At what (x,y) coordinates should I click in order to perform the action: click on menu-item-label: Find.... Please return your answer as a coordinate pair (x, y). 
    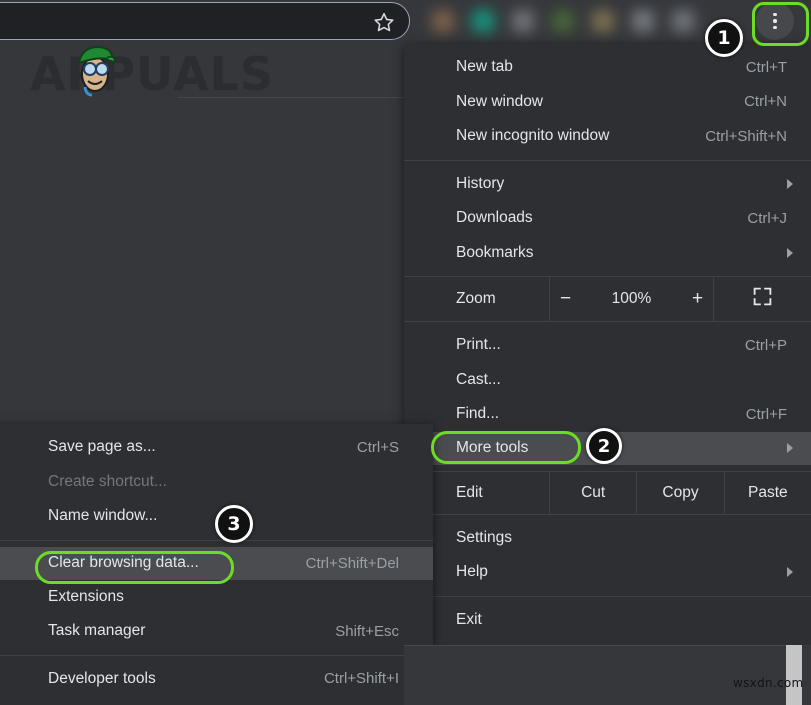
    Looking at the image, I should click on (478, 414).